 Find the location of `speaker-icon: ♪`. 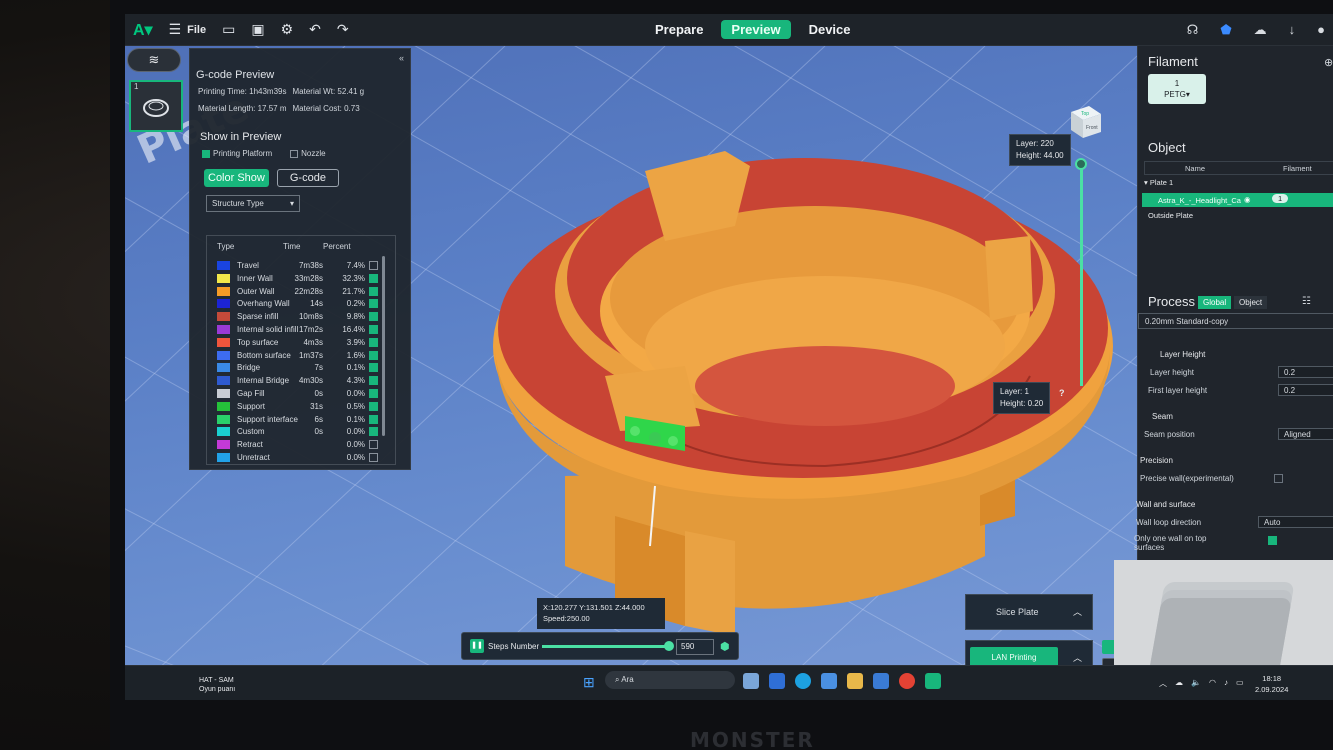

speaker-icon: ♪ is located at coordinates (1226, 683).